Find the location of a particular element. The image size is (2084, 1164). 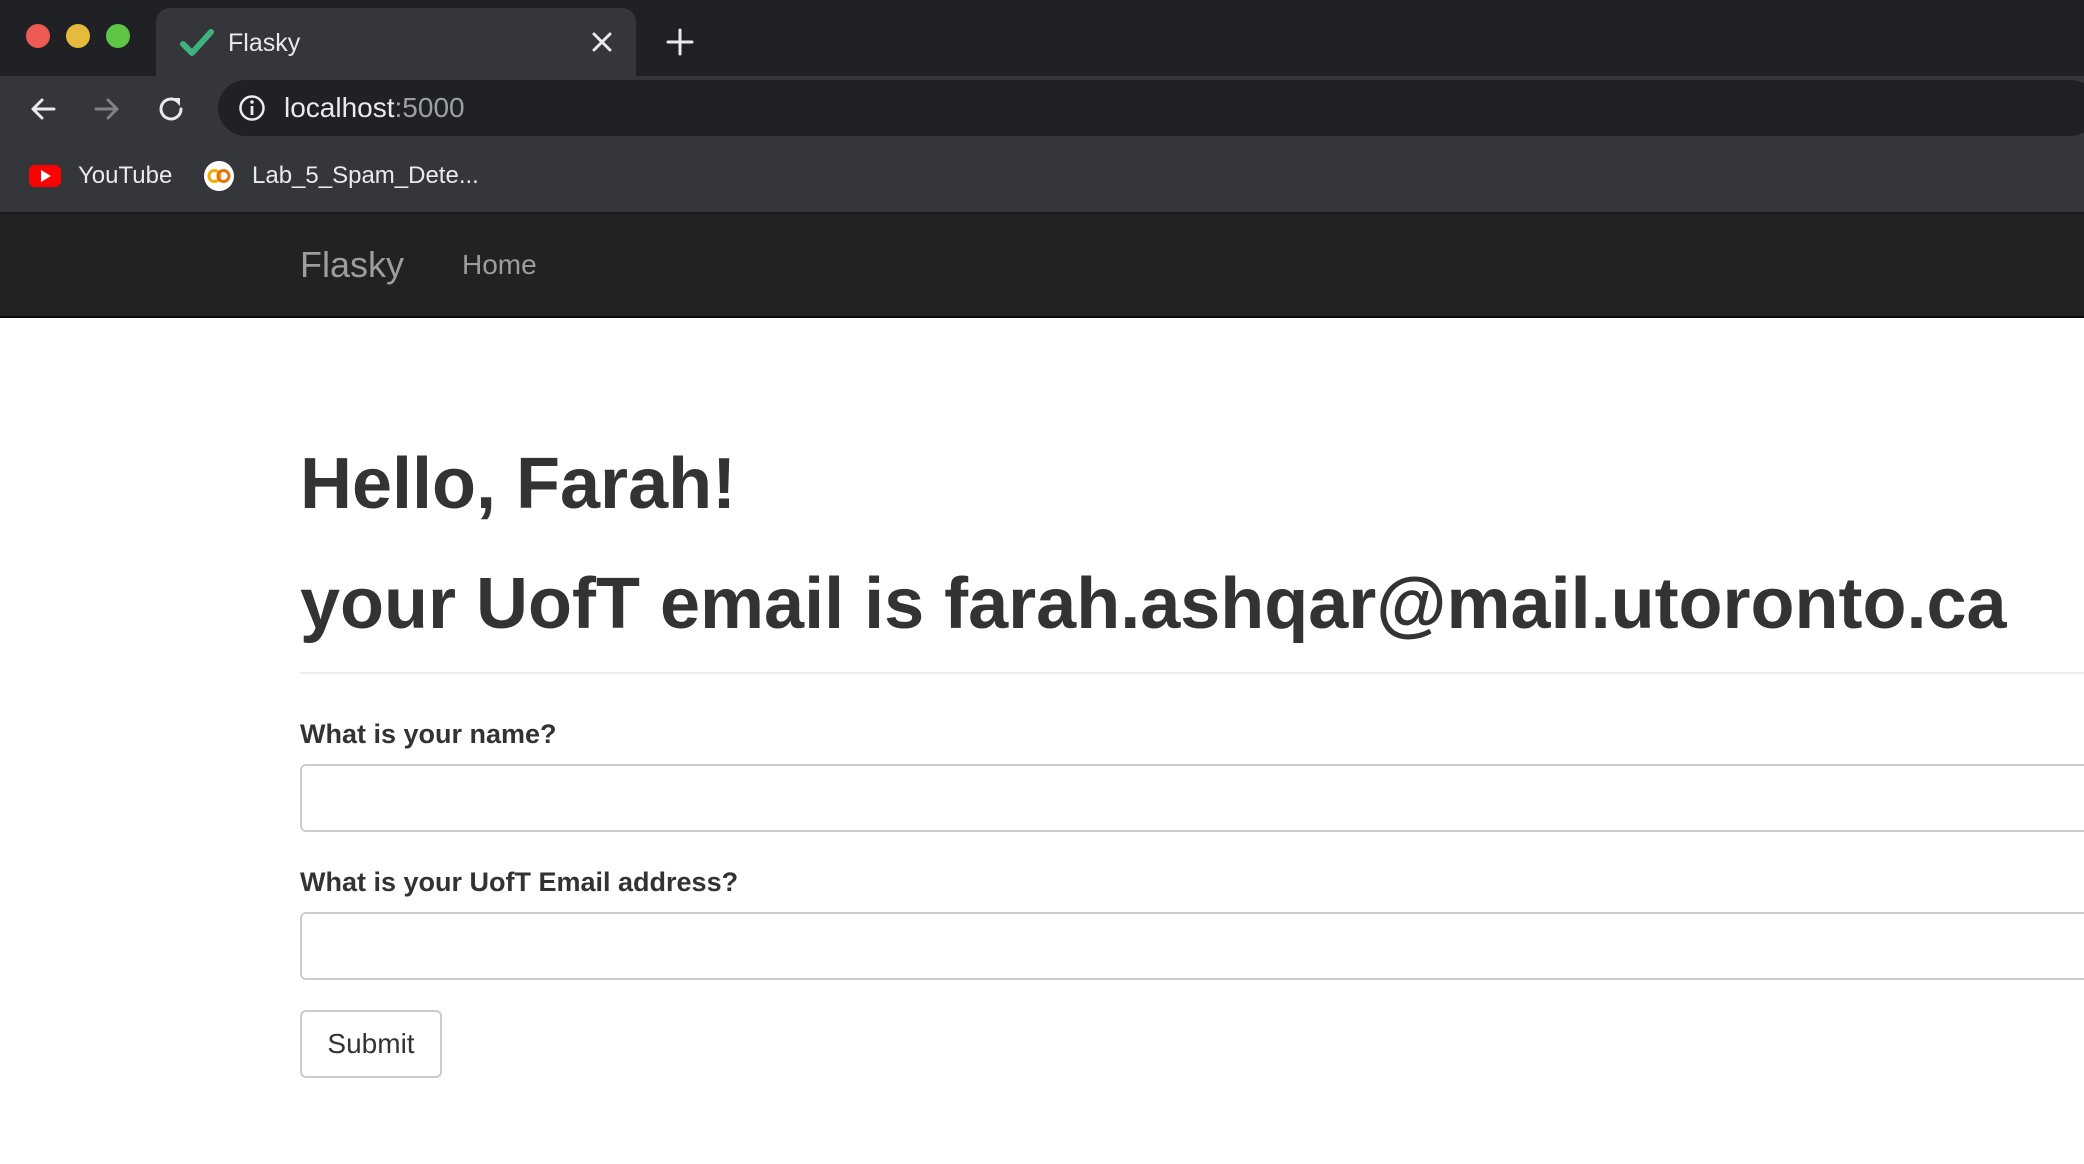

green-check-icon is located at coordinates (197, 42).